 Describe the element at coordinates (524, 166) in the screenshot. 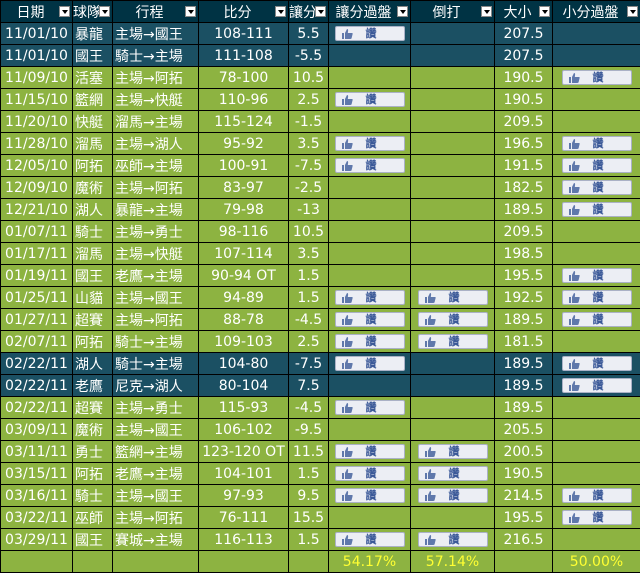

I see `cell-over-under: 191.5` at that location.